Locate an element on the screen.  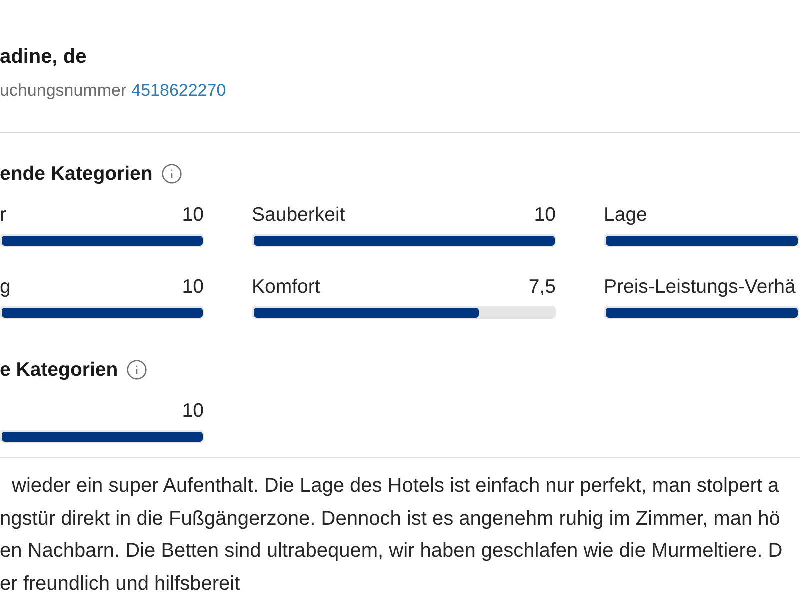
category-label: g is located at coordinates (5, 287).